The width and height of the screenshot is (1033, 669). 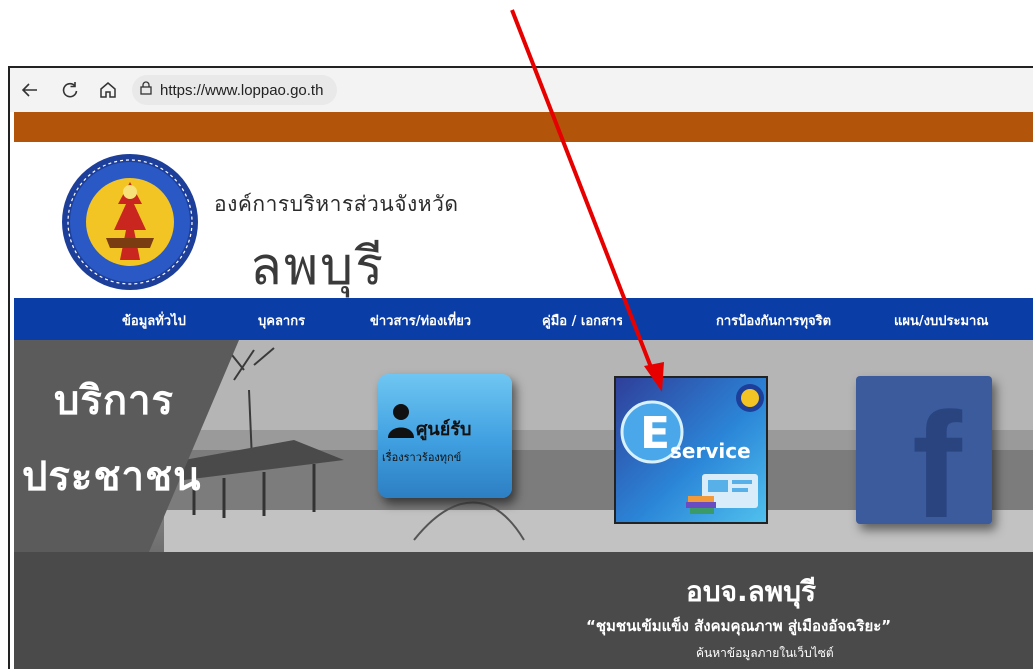 What do you see at coordinates (710, 451) in the screenshot?
I see `eservice-label: service` at bounding box center [710, 451].